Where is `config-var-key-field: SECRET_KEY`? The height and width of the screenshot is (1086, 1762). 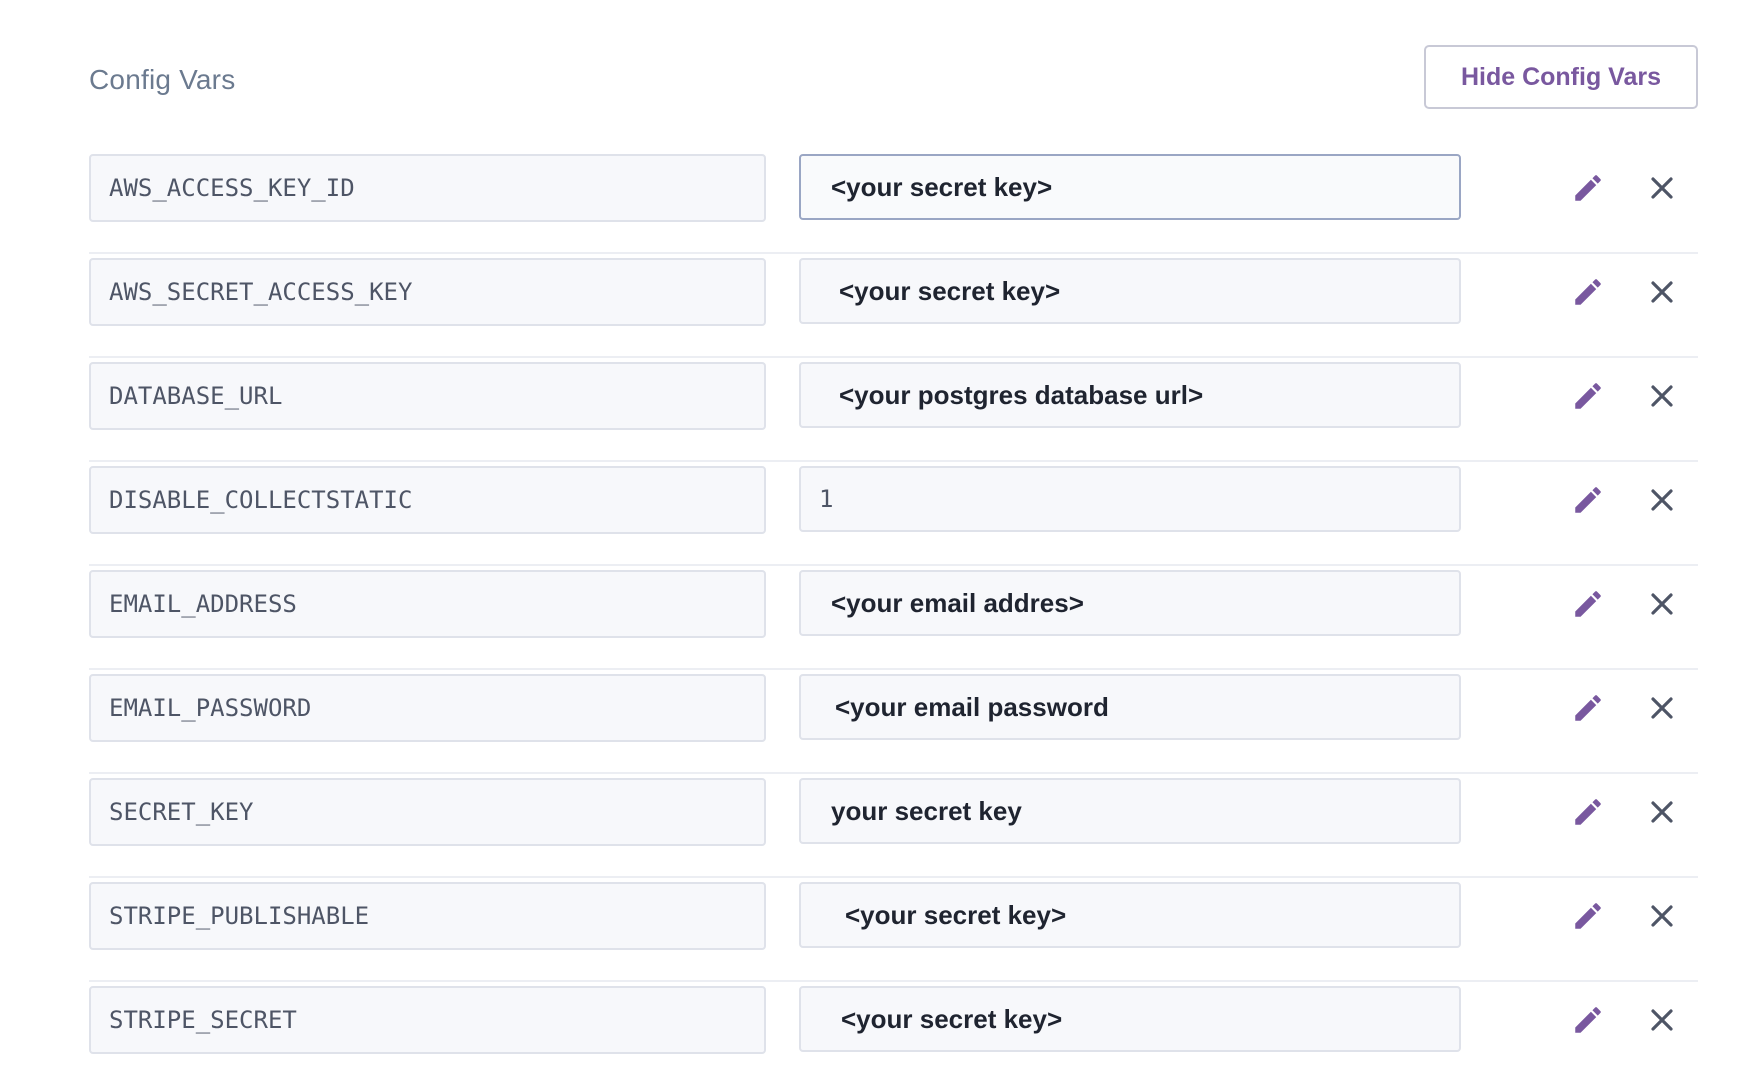 config-var-key-field: SECRET_KEY is located at coordinates (427, 812).